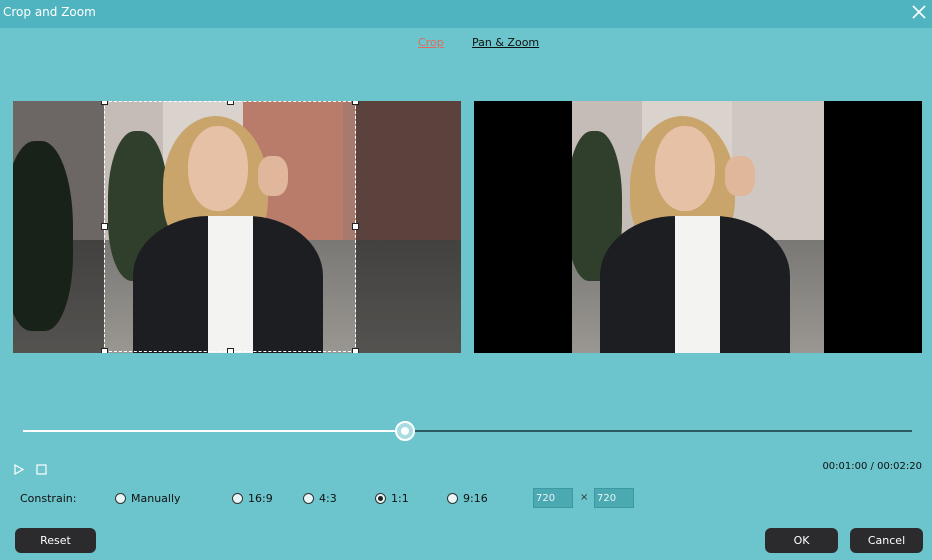 The image size is (932, 560). What do you see at coordinates (104, 226) in the screenshot?
I see `crop-handle-left` at bounding box center [104, 226].